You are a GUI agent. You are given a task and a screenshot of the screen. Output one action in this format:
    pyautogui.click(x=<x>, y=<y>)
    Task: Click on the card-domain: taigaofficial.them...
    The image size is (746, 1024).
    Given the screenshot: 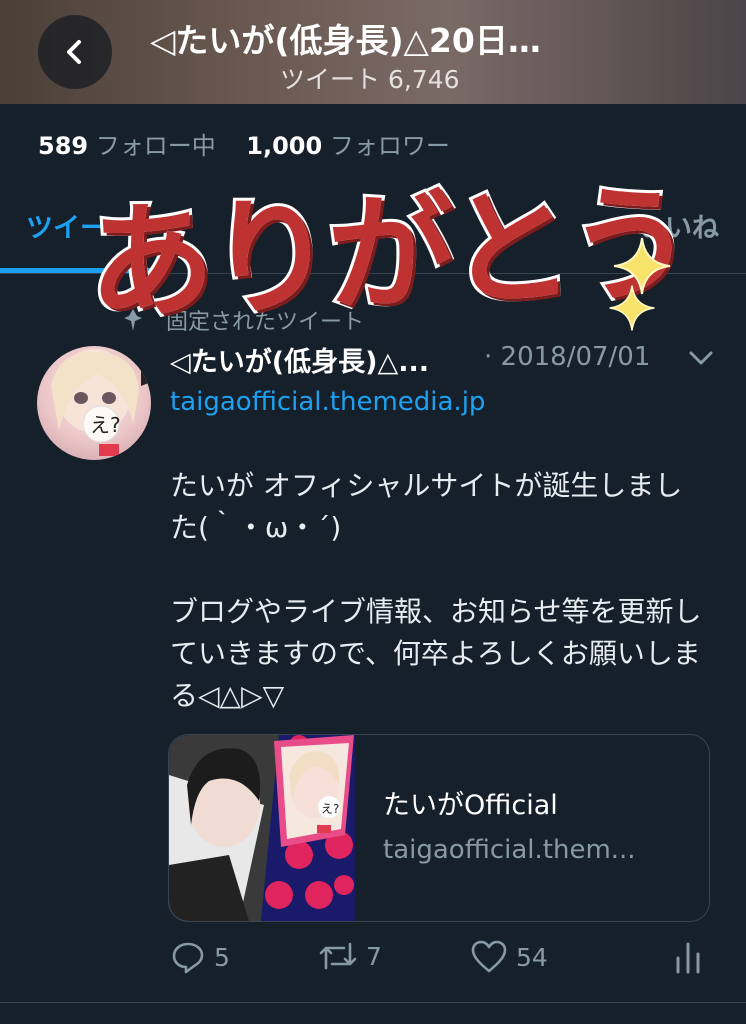 What is the action you would take?
    pyautogui.click(x=509, y=850)
    